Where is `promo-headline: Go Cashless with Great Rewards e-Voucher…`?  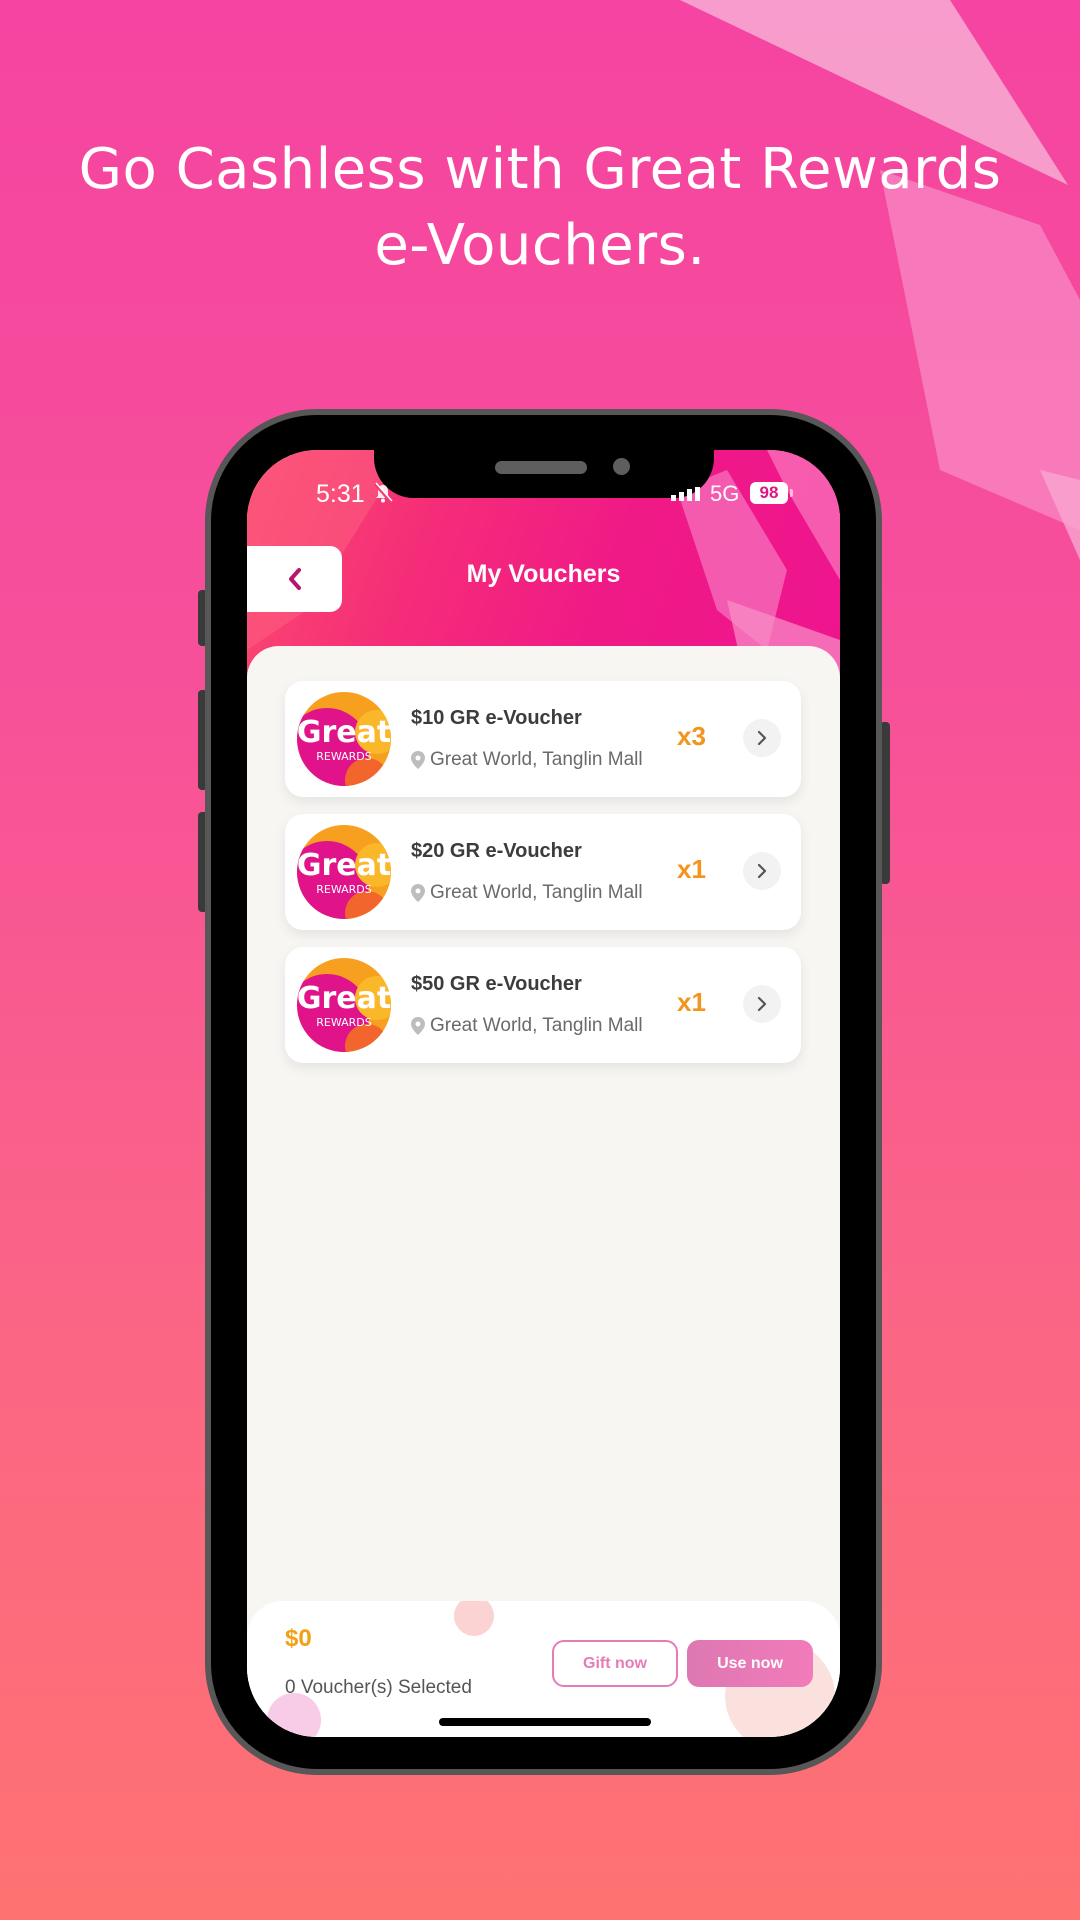 promo-headline: Go Cashless with Great Rewards e-Voucher… is located at coordinates (540, 208).